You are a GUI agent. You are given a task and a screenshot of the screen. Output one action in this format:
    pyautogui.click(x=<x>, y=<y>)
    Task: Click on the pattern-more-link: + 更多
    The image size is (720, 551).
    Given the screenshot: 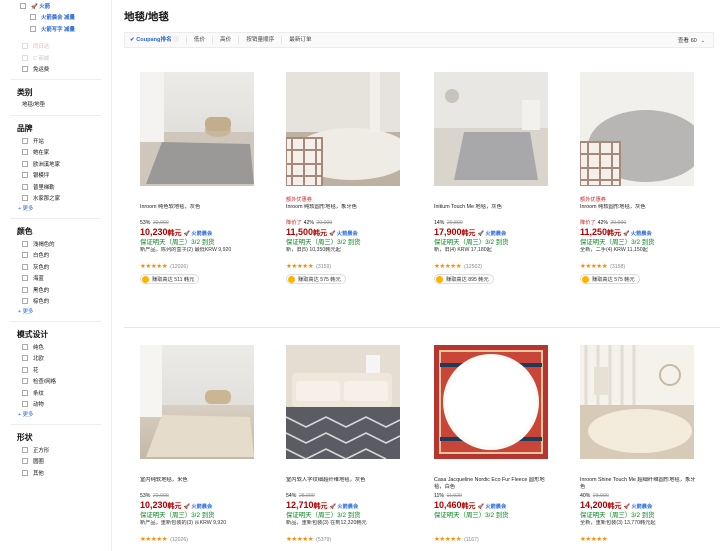 What is the action you would take?
    pyautogui.click(x=55, y=415)
    